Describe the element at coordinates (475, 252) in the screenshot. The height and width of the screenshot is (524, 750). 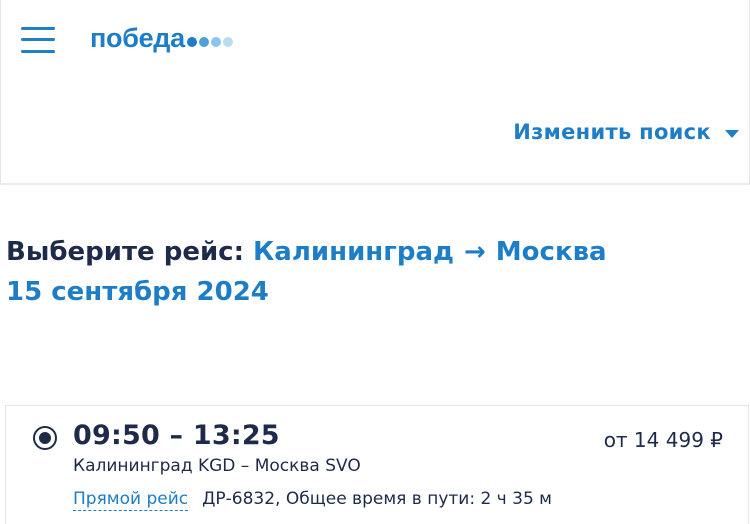
I see `arrow-right-icon: →` at that location.